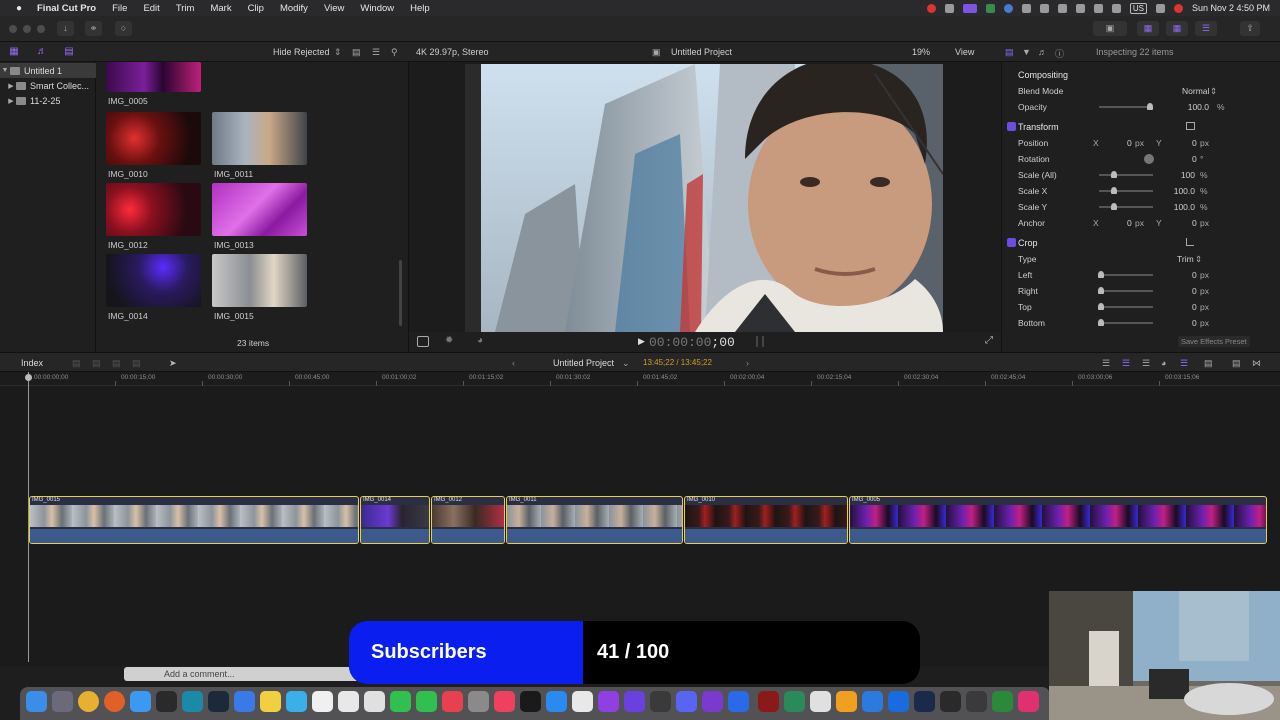 Image resolution: width=1280 pixels, height=720 pixels. I want to click on timeline-clip: IMG_0012, so click(468, 520).